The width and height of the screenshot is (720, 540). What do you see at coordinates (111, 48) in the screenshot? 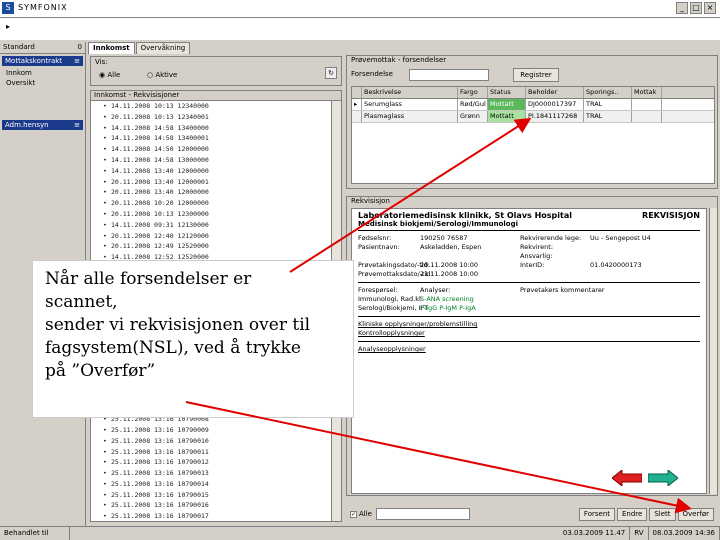
I see `tab-innkomst: Innkomst` at bounding box center [111, 48].